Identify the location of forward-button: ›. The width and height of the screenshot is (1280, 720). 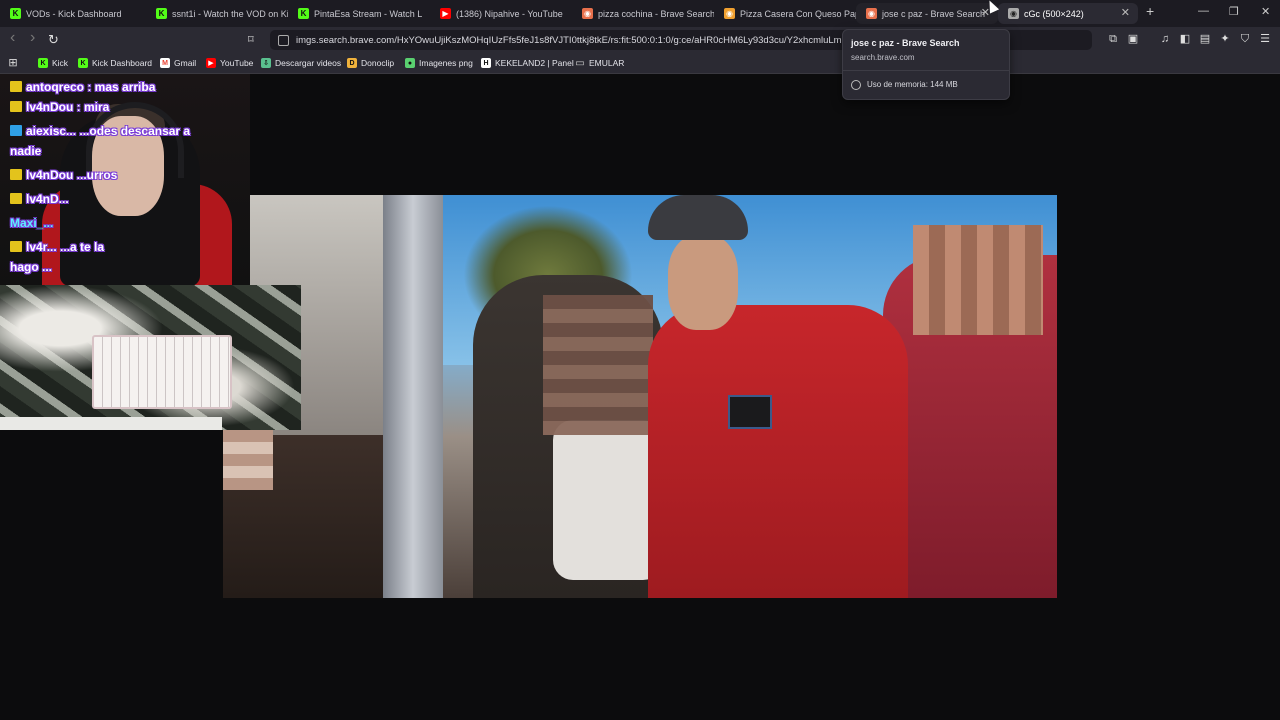
(32, 38).